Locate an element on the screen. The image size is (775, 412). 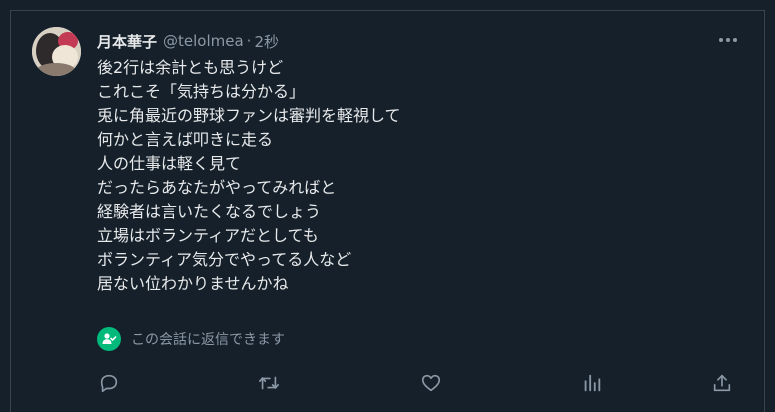
share-button is located at coordinates (722, 383).